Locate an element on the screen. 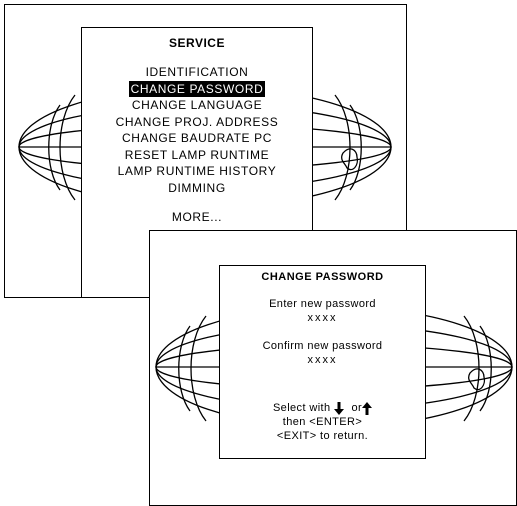  menu-item-dimming: DIMMING is located at coordinates (197, 188).